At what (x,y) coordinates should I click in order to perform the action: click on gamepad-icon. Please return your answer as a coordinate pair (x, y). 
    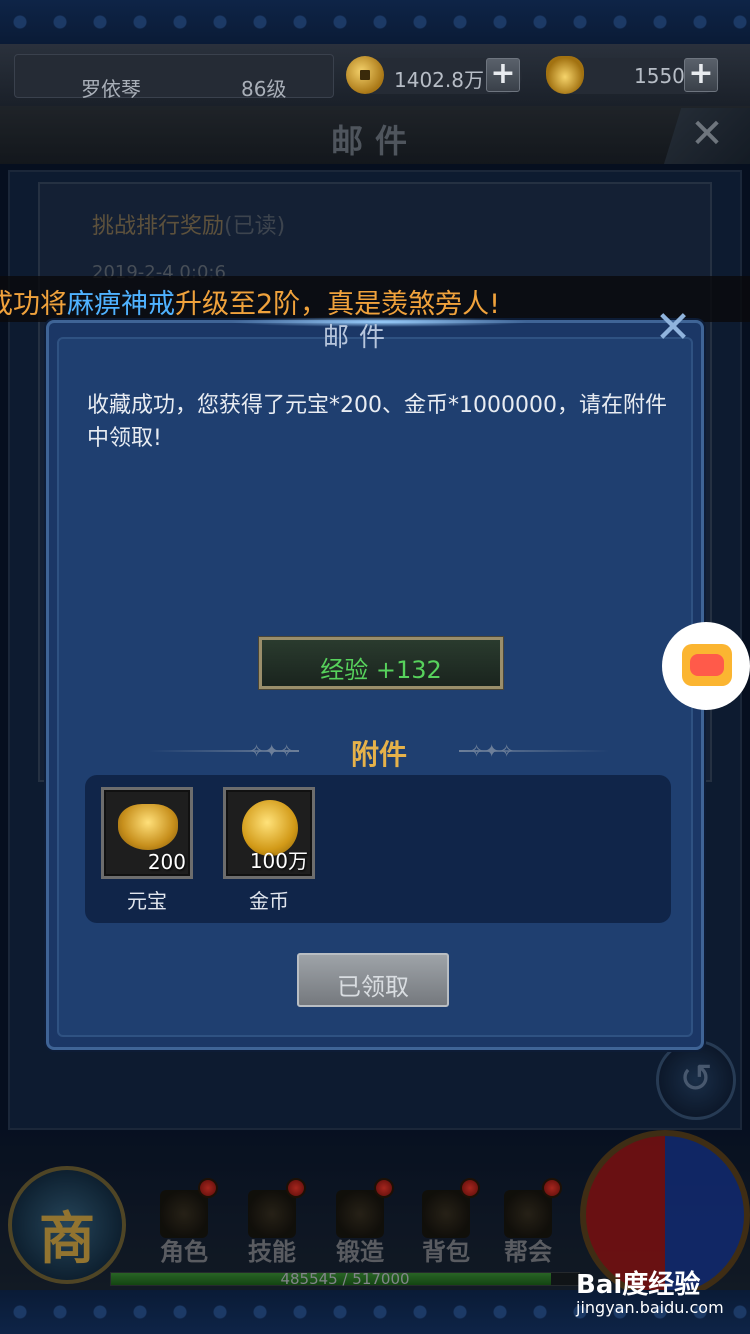
    Looking at the image, I should click on (707, 665).